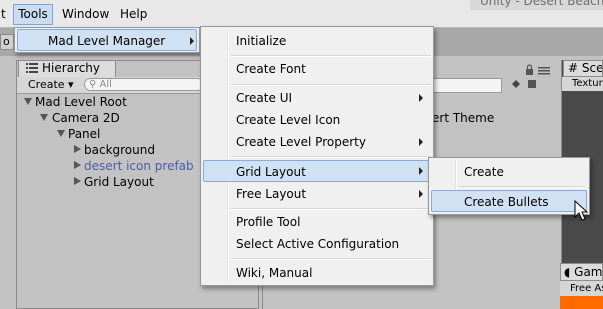 This screenshot has width=603, height=309. Describe the element at coordinates (506, 202) in the screenshot. I see `menu-item-label: Create Bullets` at that location.